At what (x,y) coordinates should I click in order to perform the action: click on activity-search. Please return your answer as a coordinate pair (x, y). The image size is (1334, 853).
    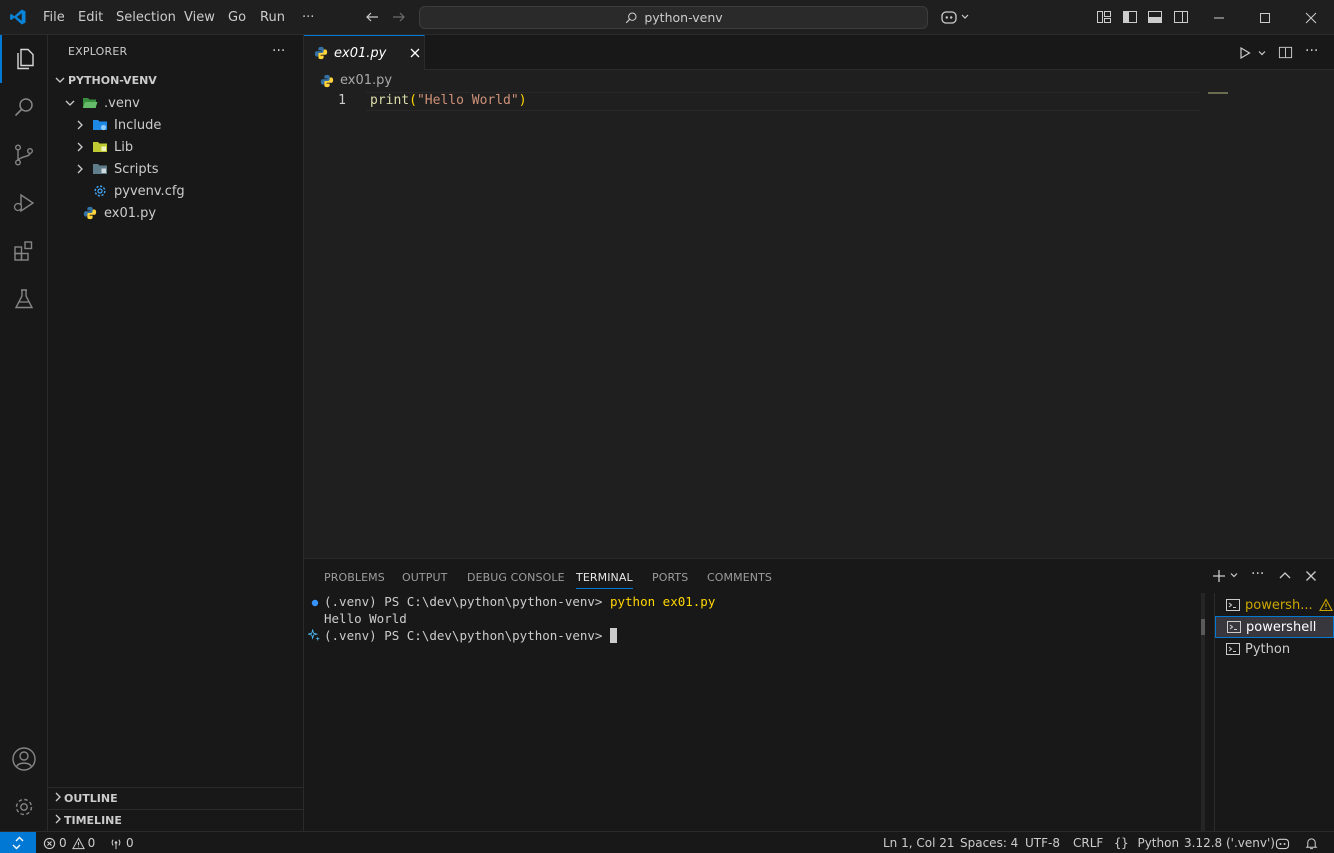
    Looking at the image, I should click on (24, 107).